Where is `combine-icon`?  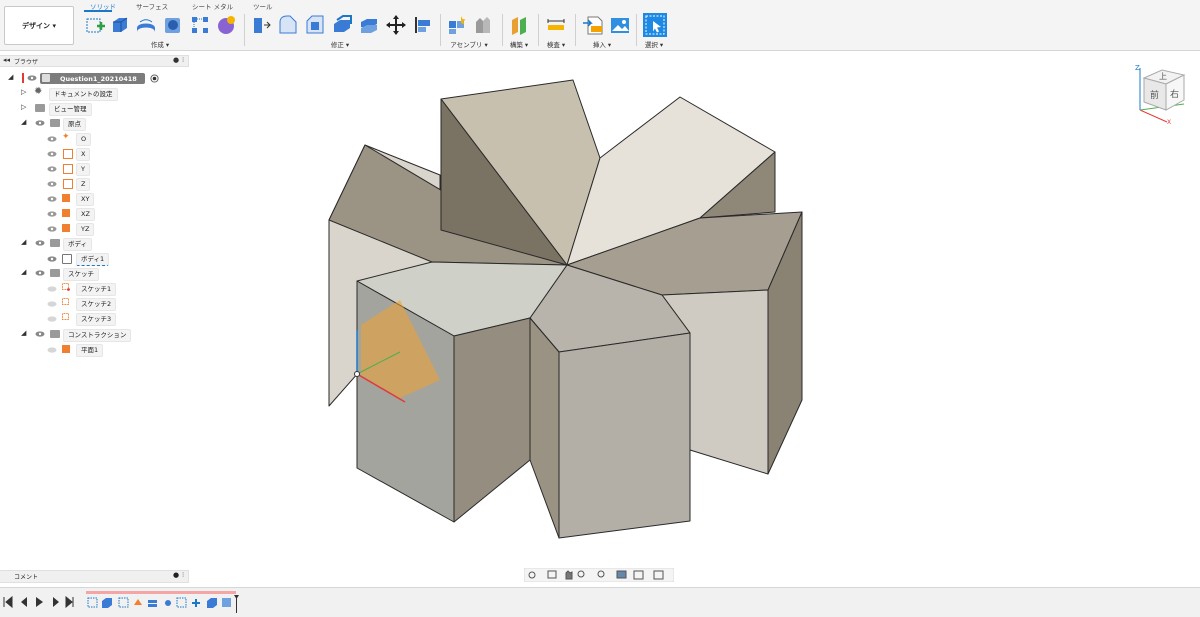
combine-icon is located at coordinates (369, 25).